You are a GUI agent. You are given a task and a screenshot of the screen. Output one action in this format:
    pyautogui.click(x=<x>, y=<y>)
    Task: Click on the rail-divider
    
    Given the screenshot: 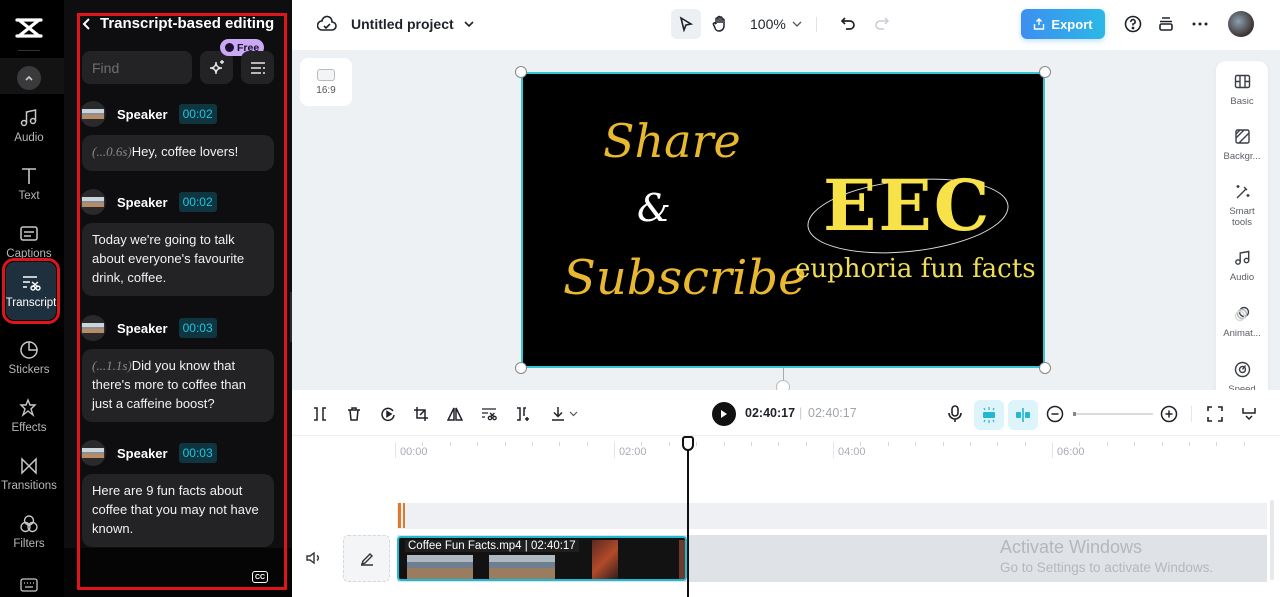 What is the action you would take?
    pyautogui.click(x=29, y=50)
    